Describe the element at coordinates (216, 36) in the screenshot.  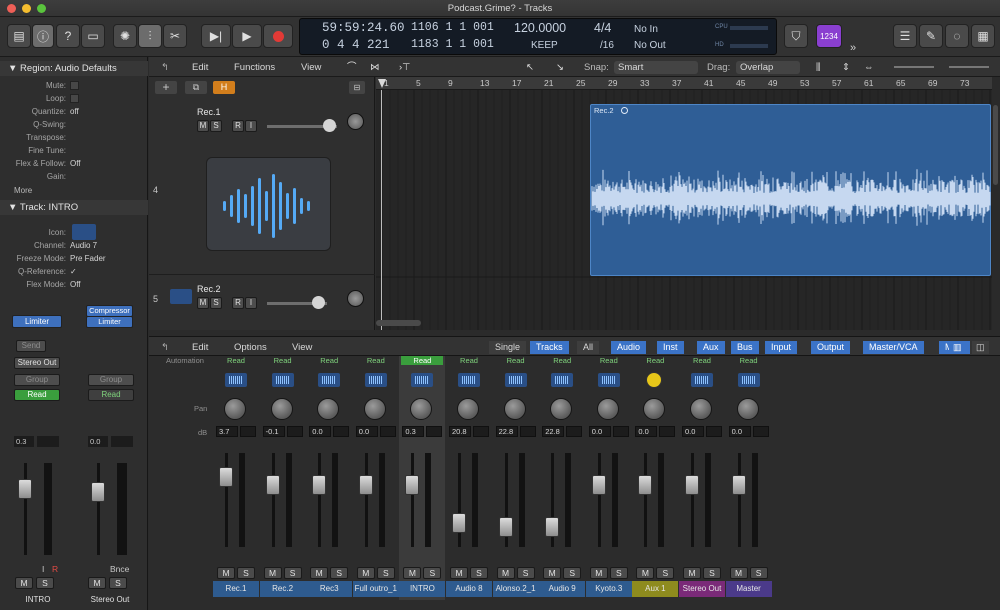
I see `go-to-beginning-button: ▶|` at that location.